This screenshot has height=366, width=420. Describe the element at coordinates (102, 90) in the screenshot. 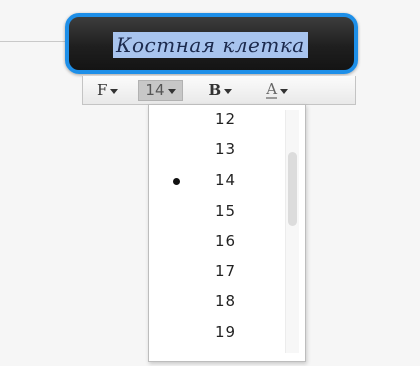

I see `font-family-label: F` at that location.